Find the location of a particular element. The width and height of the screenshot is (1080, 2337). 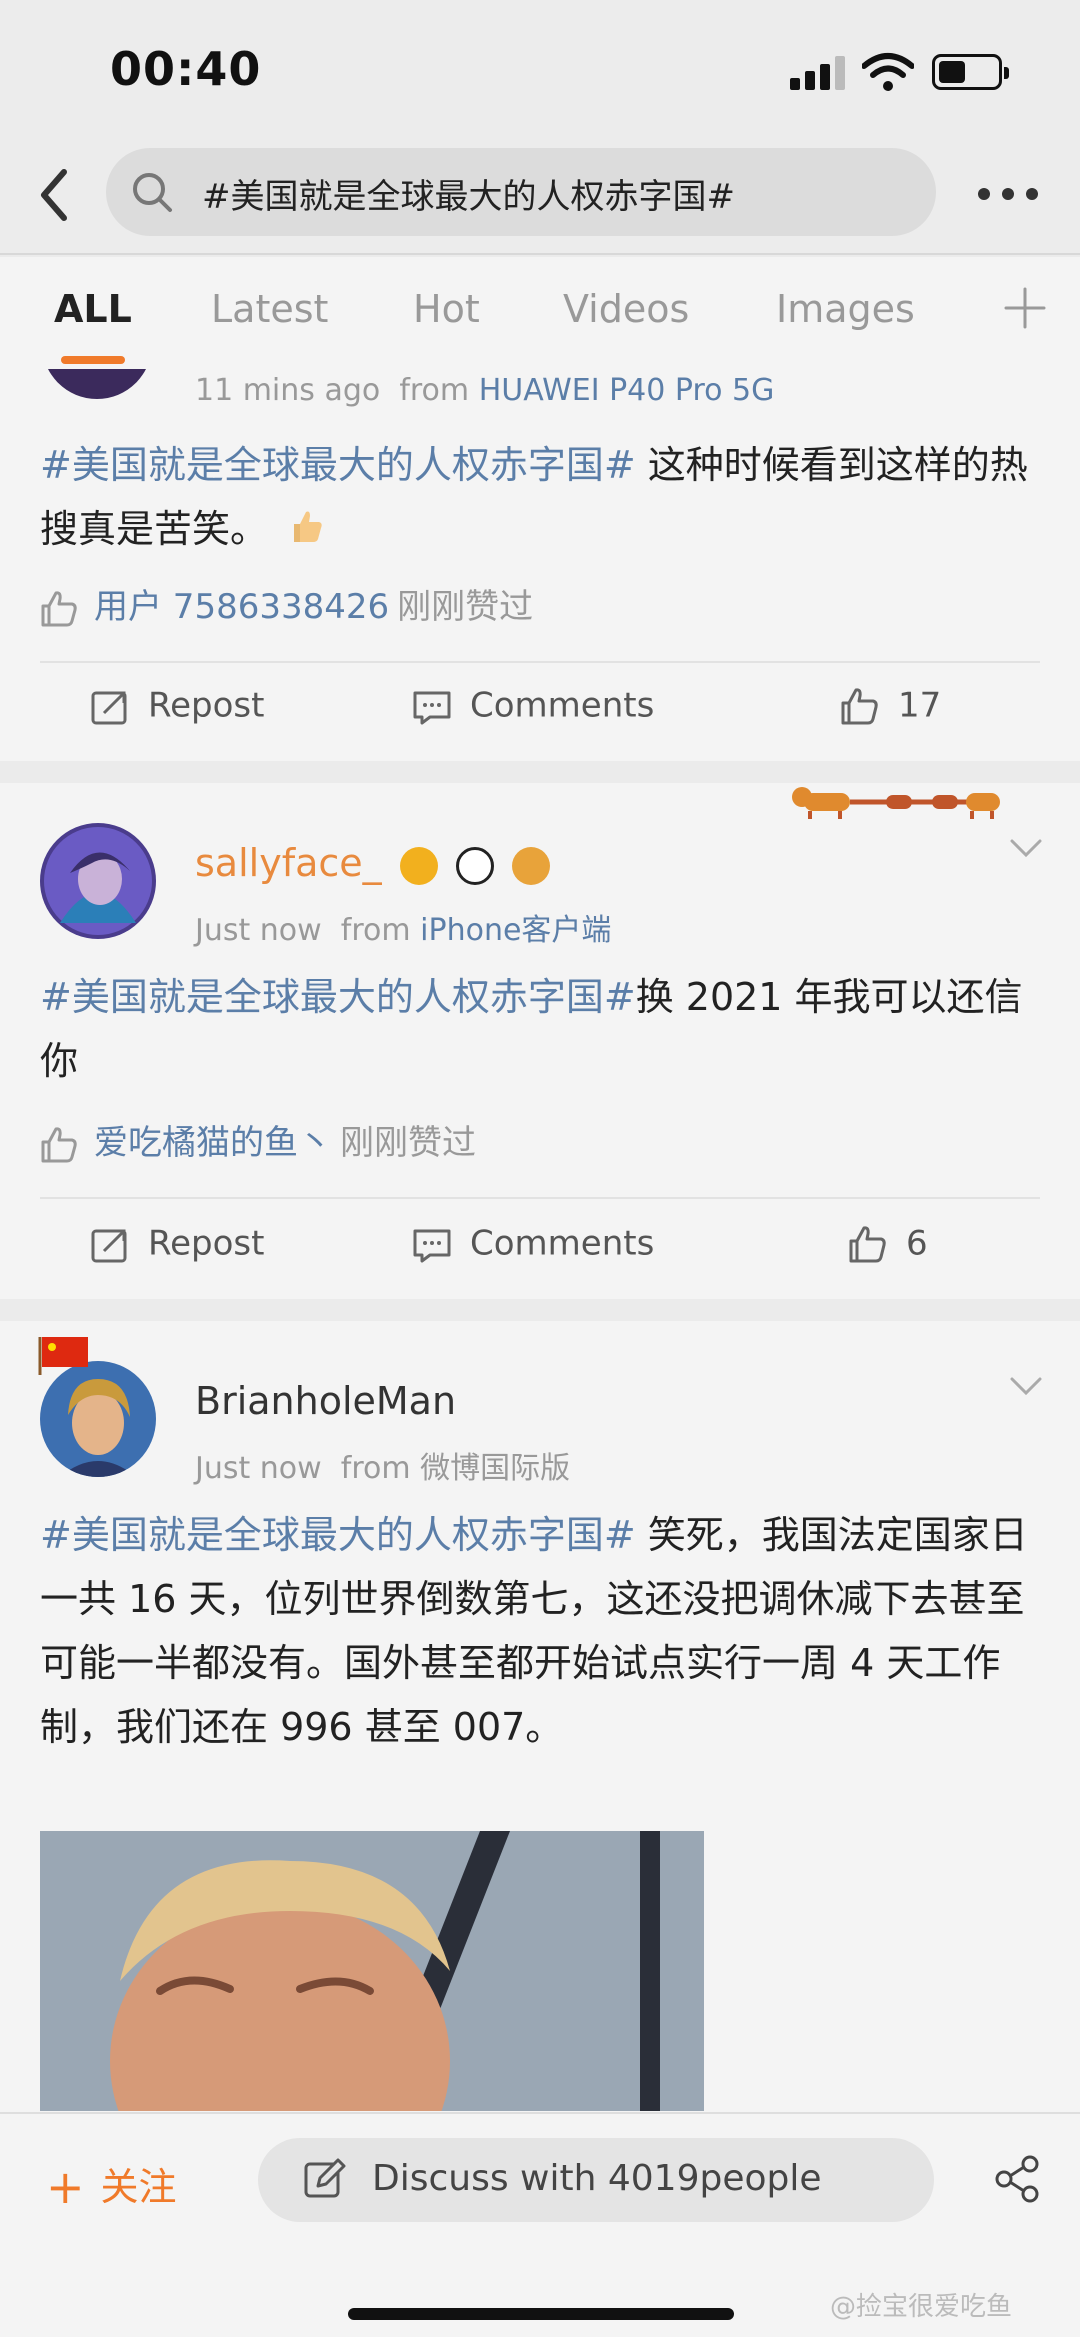

thumbs-up-emoji-icon is located at coordinates (308, 526).